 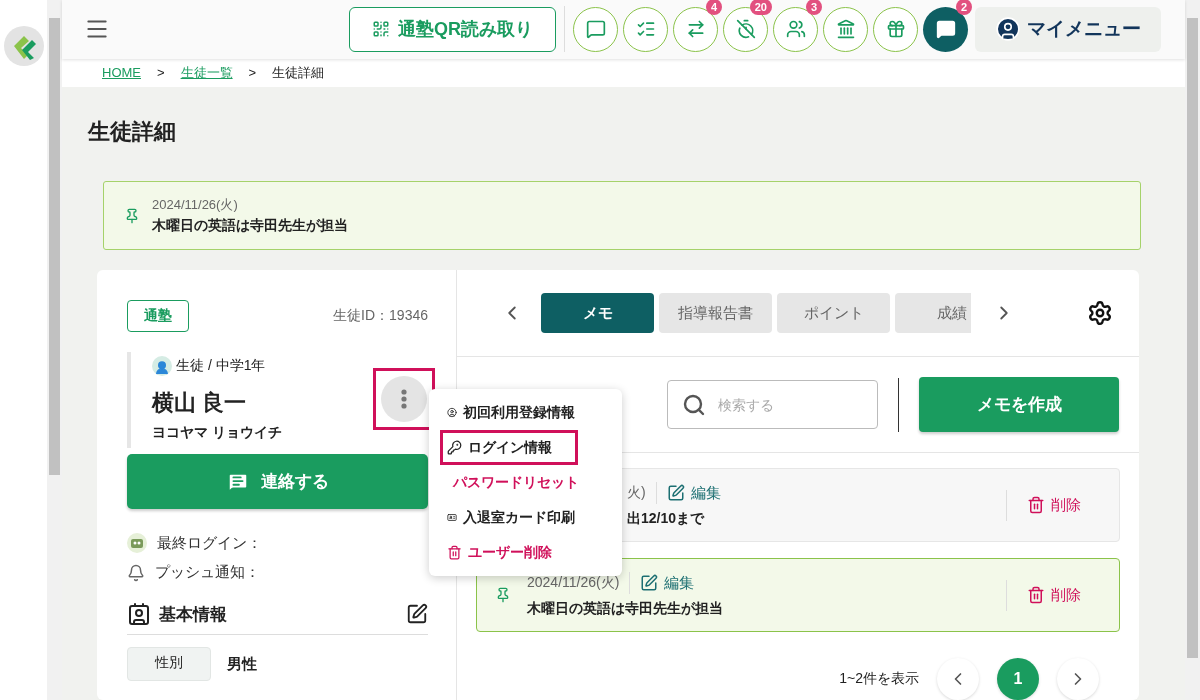 What do you see at coordinates (217, 433) in the screenshot?
I see `student-kana: ヨコヤマ リョウイチ` at bounding box center [217, 433].